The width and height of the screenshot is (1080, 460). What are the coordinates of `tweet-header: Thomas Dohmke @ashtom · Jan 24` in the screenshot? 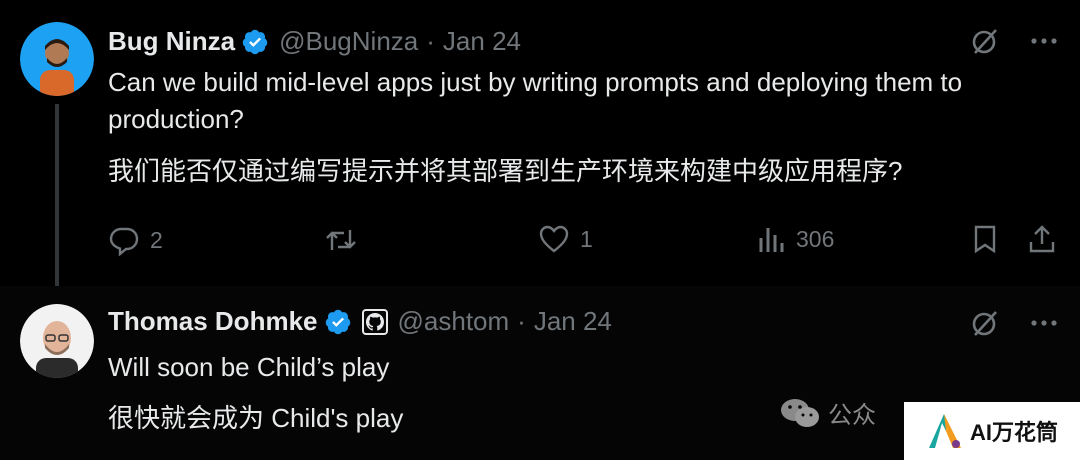 It's located at (360, 321).